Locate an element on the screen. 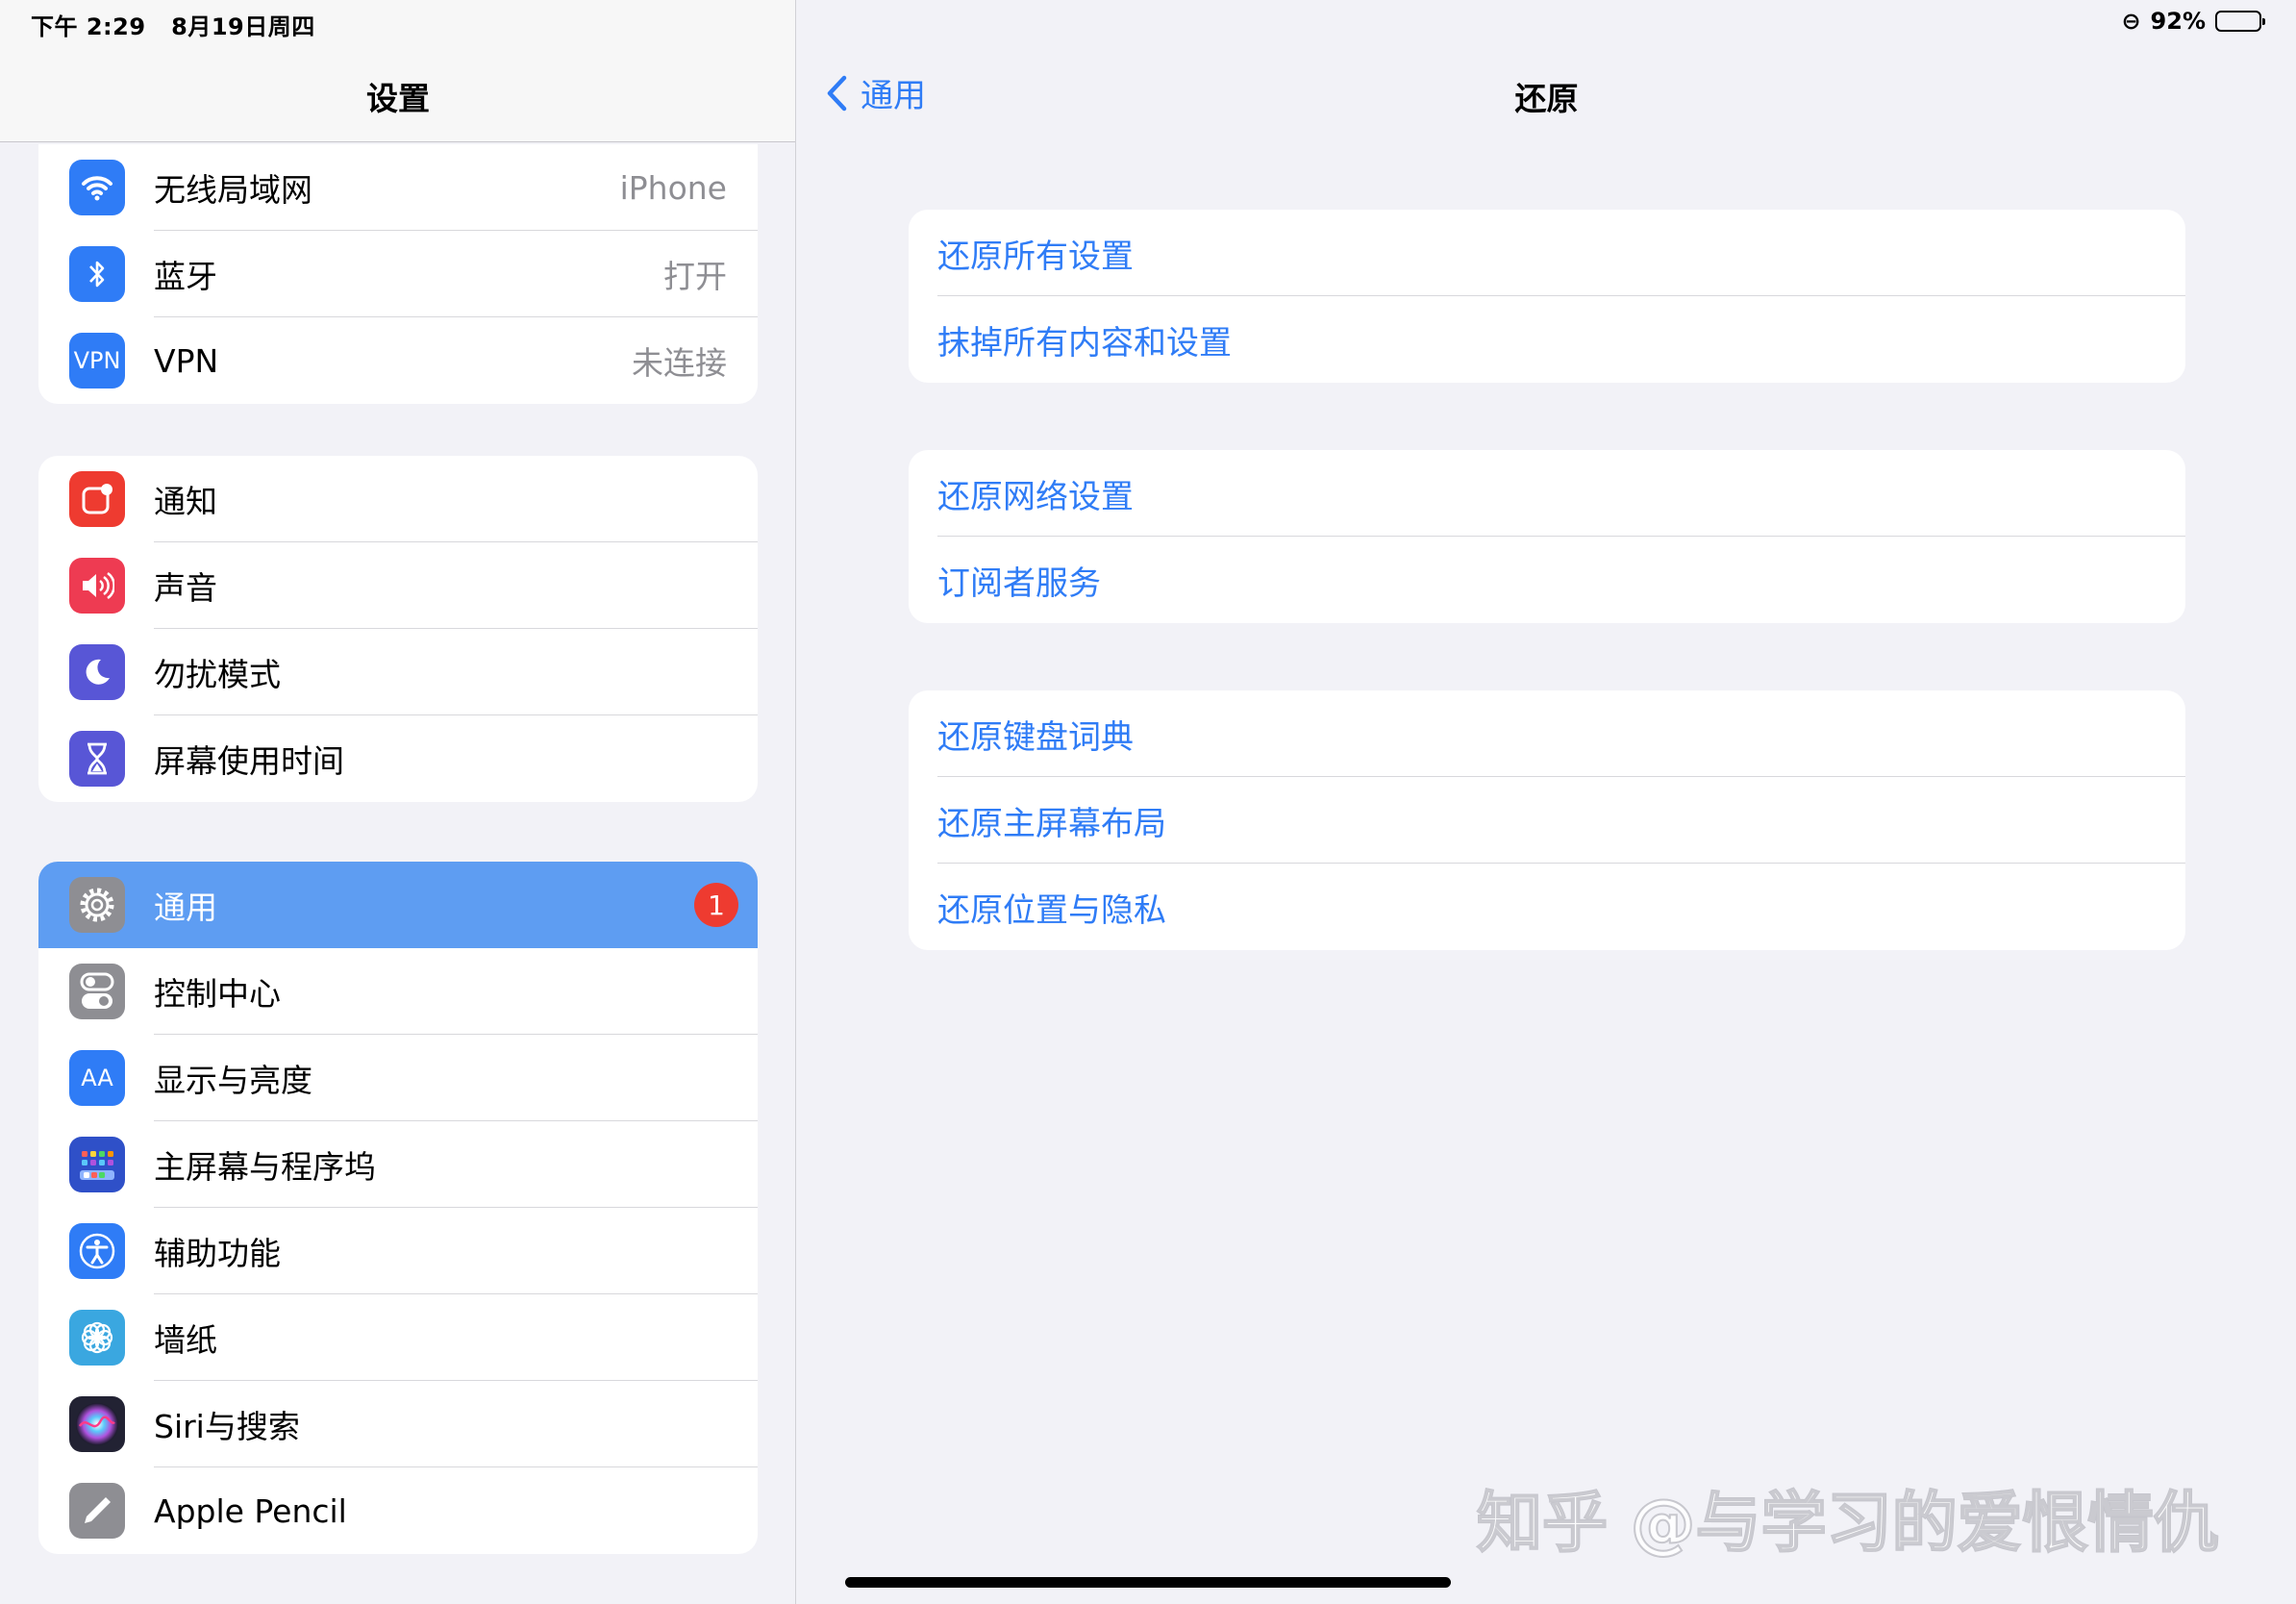 This screenshot has height=1604, width=2296. wifi-icon is located at coordinates (97, 187).